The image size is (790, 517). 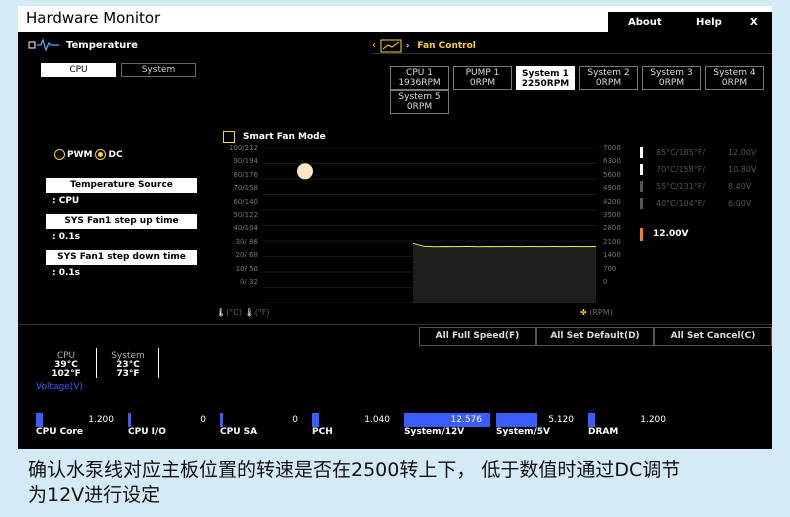 I want to click on about-button: About, so click(x=645, y=22).